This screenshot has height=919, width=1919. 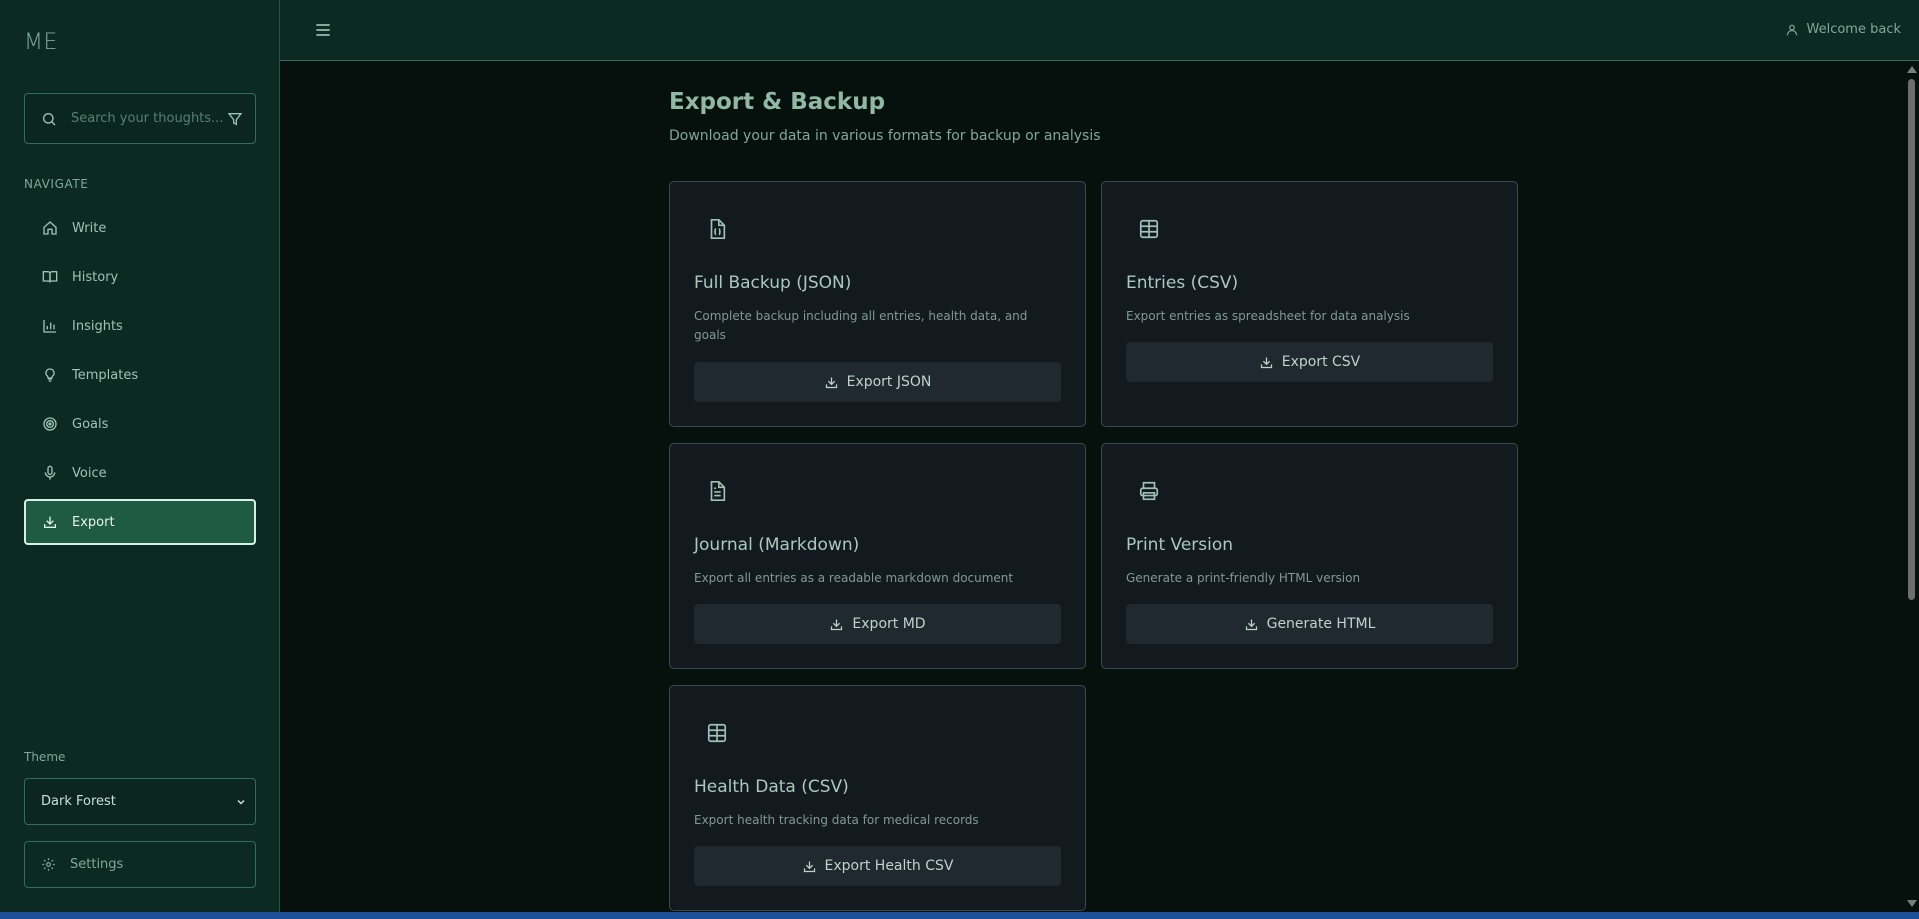 I want to click on printer-icon, so click(x=1149, y=491).